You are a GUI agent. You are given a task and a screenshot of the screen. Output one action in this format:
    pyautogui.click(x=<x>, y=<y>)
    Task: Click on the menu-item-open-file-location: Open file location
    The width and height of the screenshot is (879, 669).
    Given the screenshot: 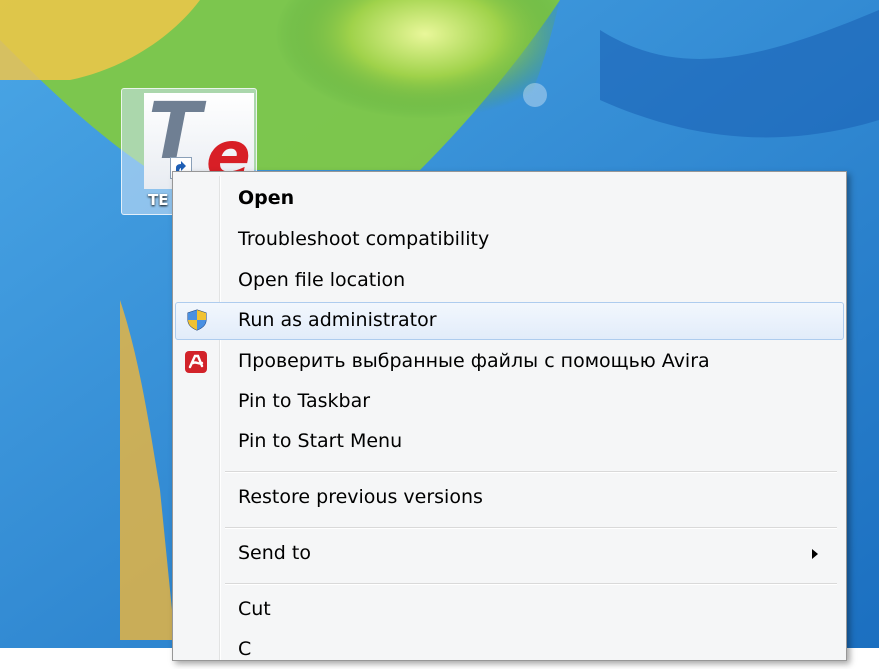 What is the action you would take?
    pyautogui.click(x=509, y=281)
    